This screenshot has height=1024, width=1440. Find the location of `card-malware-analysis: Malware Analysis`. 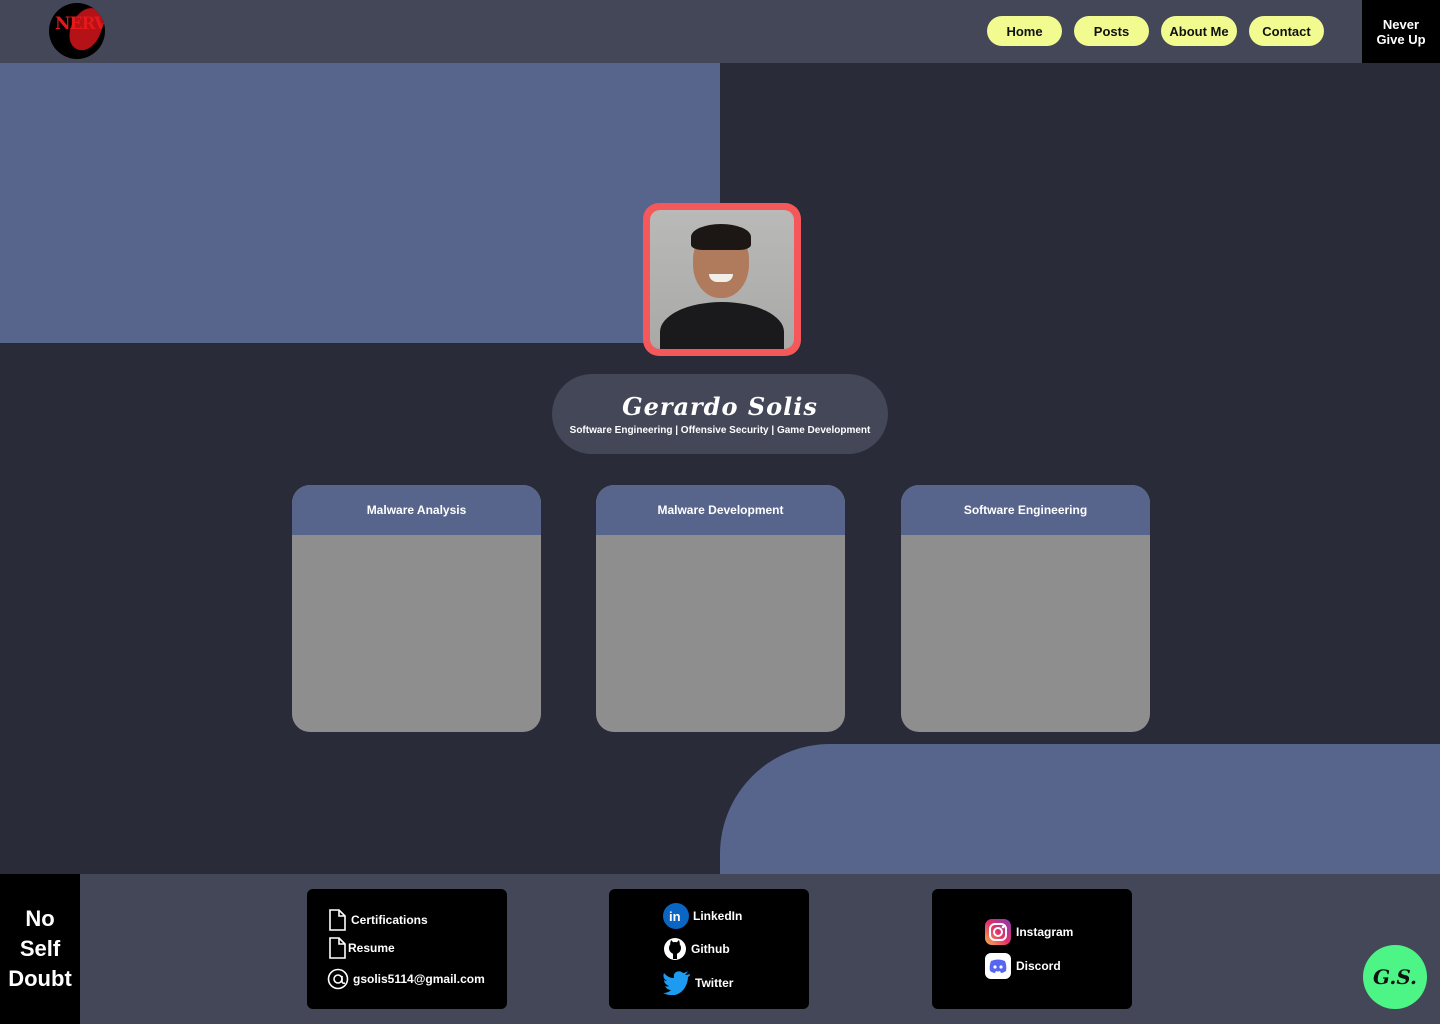

card-malware-analysis: Malware Analysis is located at coordinates (416, 608).